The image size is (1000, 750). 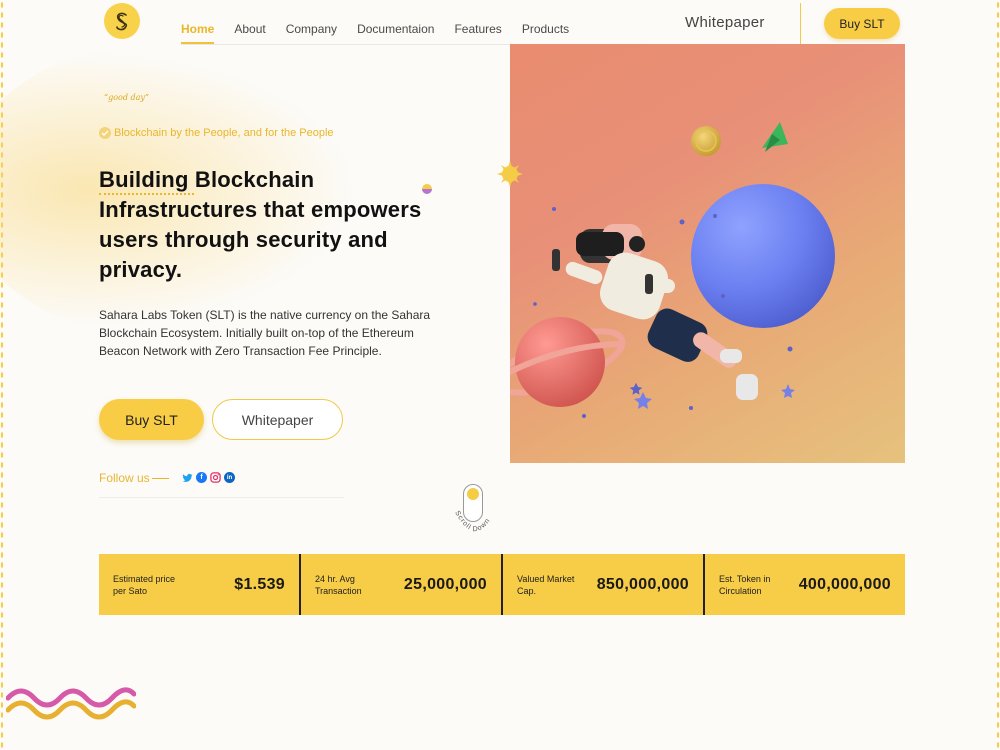 I want to click on nav-item-company: Company, so click(x=311, y=22).